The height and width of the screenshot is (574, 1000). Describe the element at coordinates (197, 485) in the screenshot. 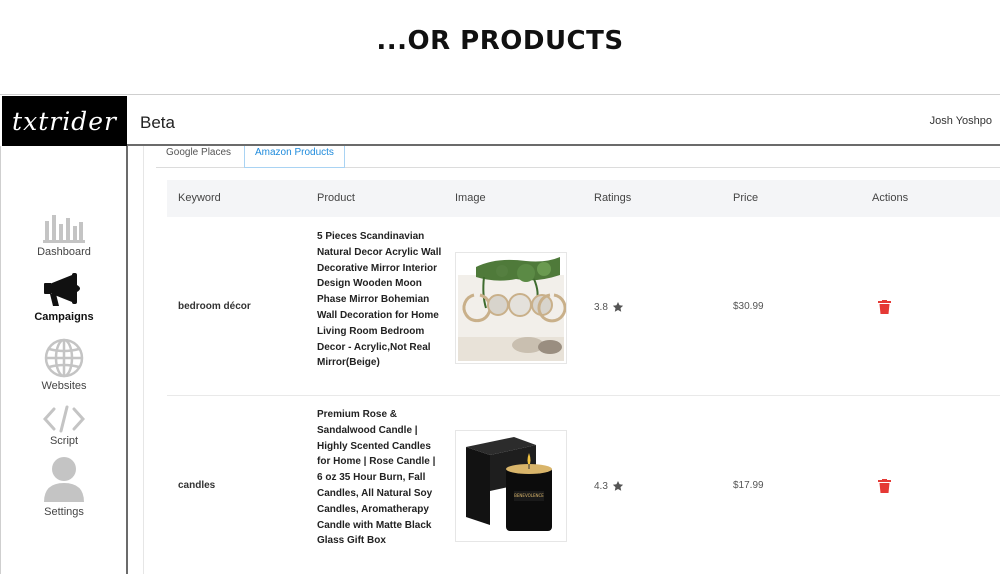

I see `keyword-cell: candles` at that location.